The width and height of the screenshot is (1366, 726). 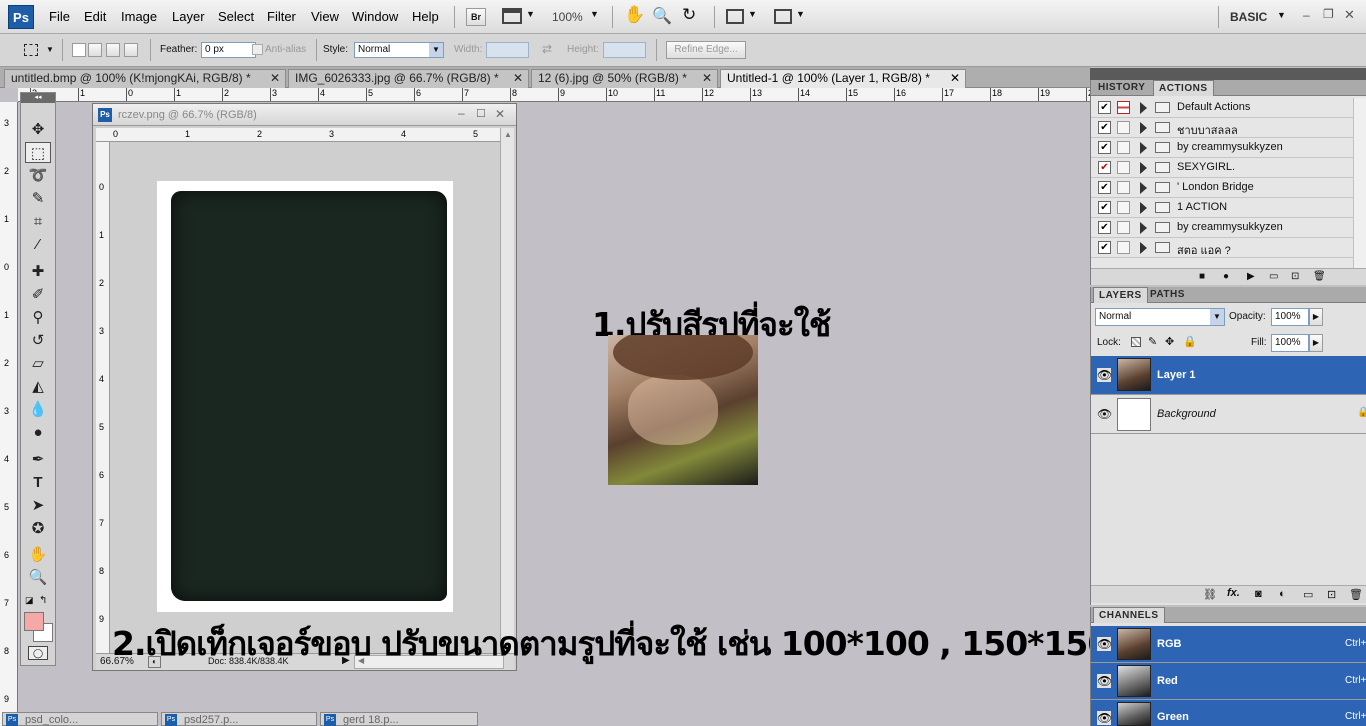 What do you see at coordinates (843, 78) in the screenshot?
I see `tab-untitled-1: Untitled-1 @ 100% (Layer 1, RGB/8) * ✕` at bounding box center [843, 78].